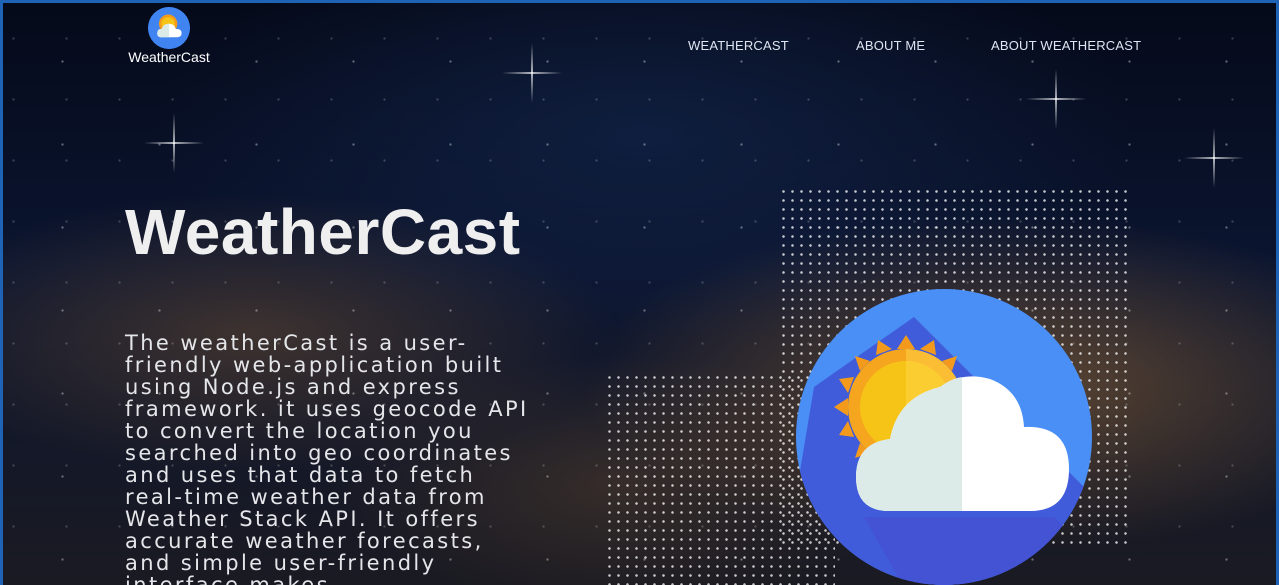 This screenshot has height=585, width=1279. I want to click on hero-title: WeatherCast, so click(323, 232).